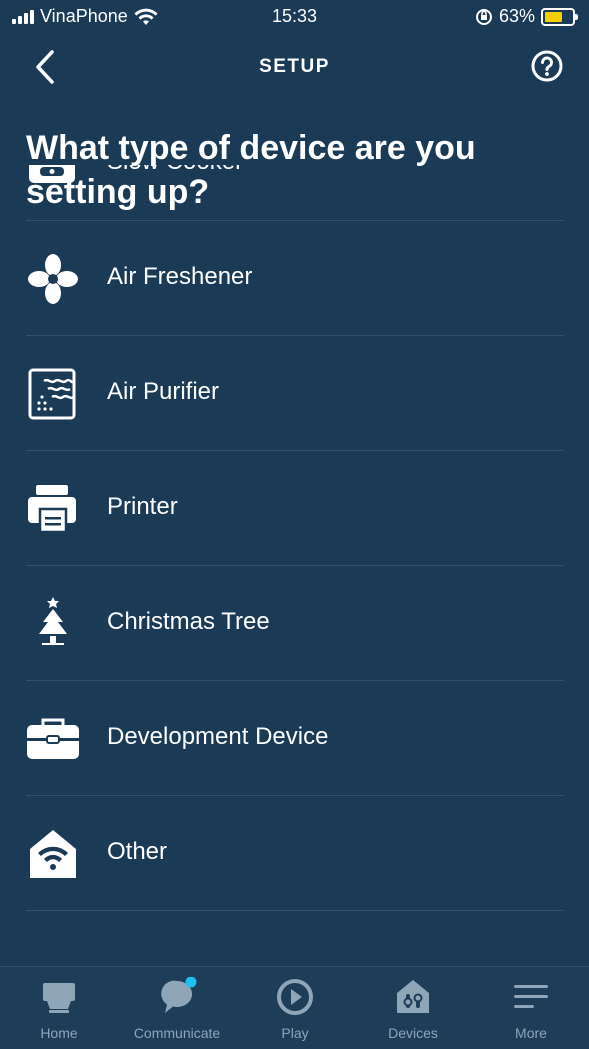  What do you see at coordinates (295, 393) in the screenshot?
I see `list-item-air-purifier: Air Purifier` at bounding box center [295, 393].